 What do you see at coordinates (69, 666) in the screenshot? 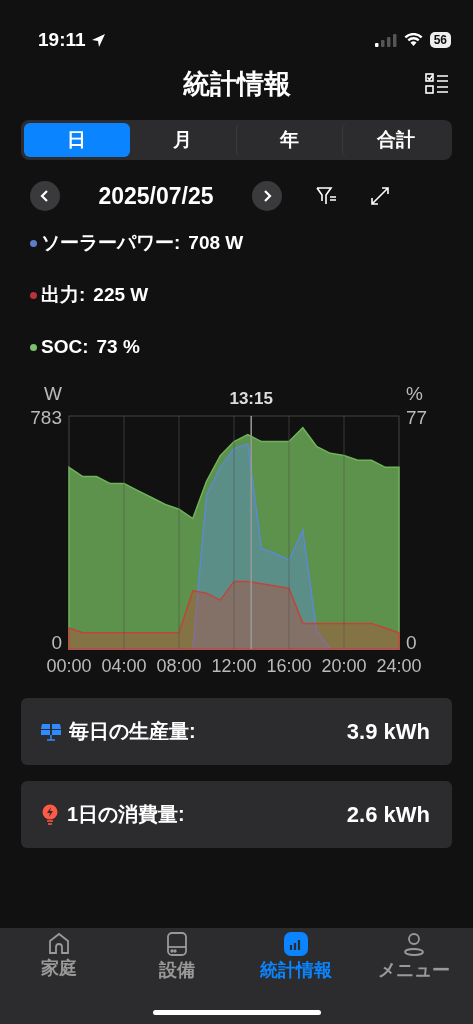
I see `x-axis-label: 00:00` at bounding box center [69, 666].